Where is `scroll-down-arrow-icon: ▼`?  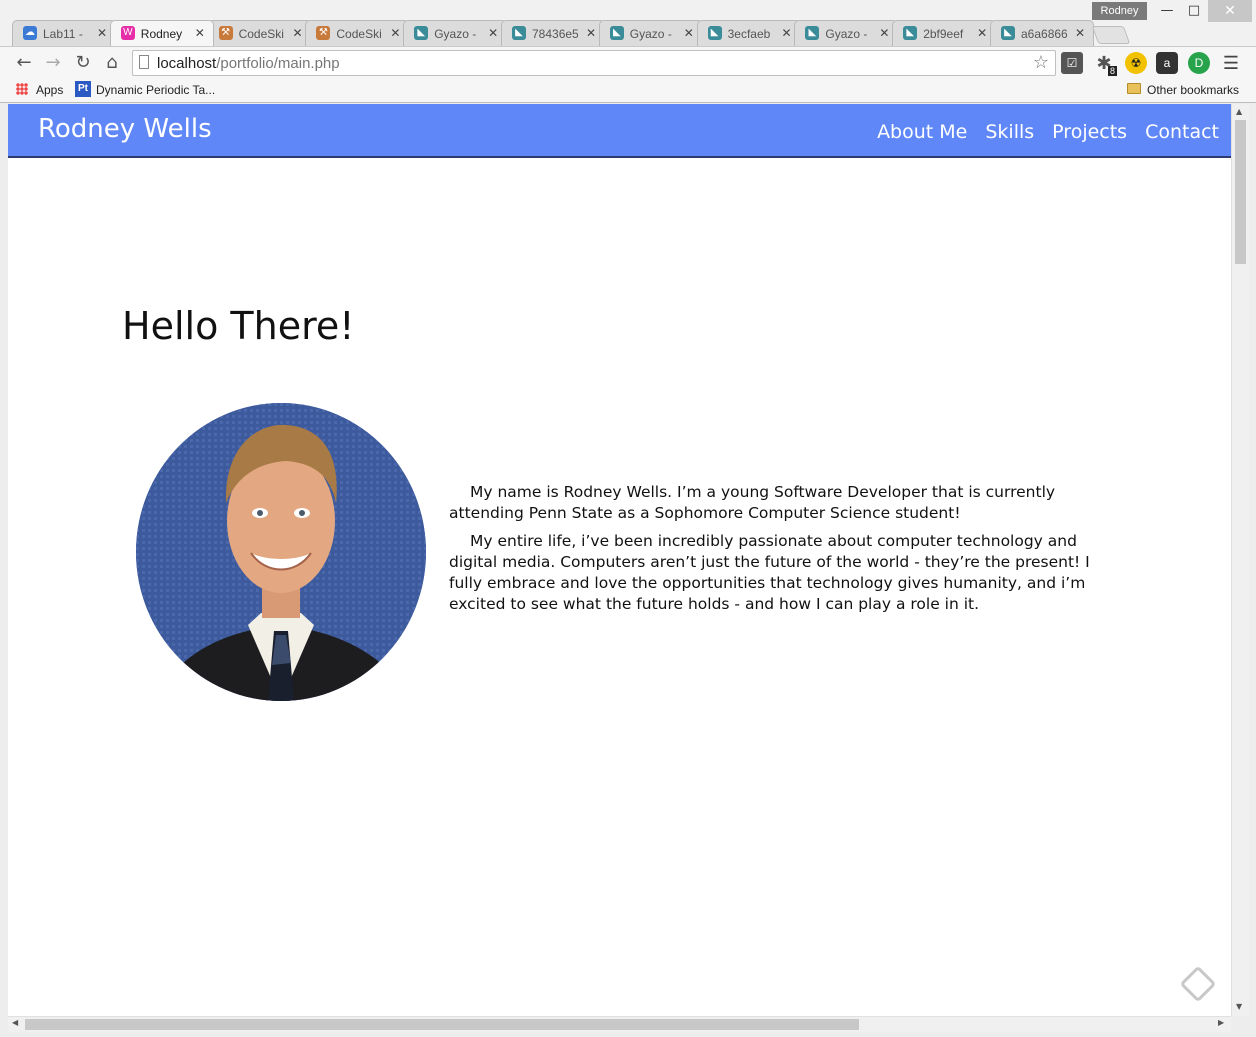 scroll-down-arrow-icon: ▼ is located at coordinates (1239, 1006).